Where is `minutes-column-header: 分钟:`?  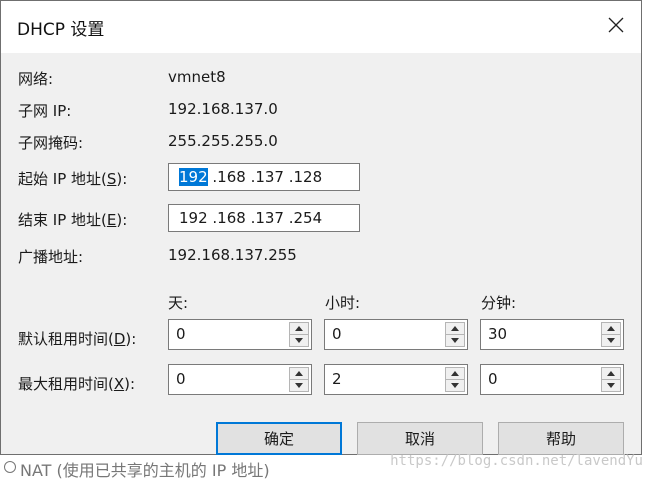 minutes-column-header: 分钟: is located at coordinates (499, 303).